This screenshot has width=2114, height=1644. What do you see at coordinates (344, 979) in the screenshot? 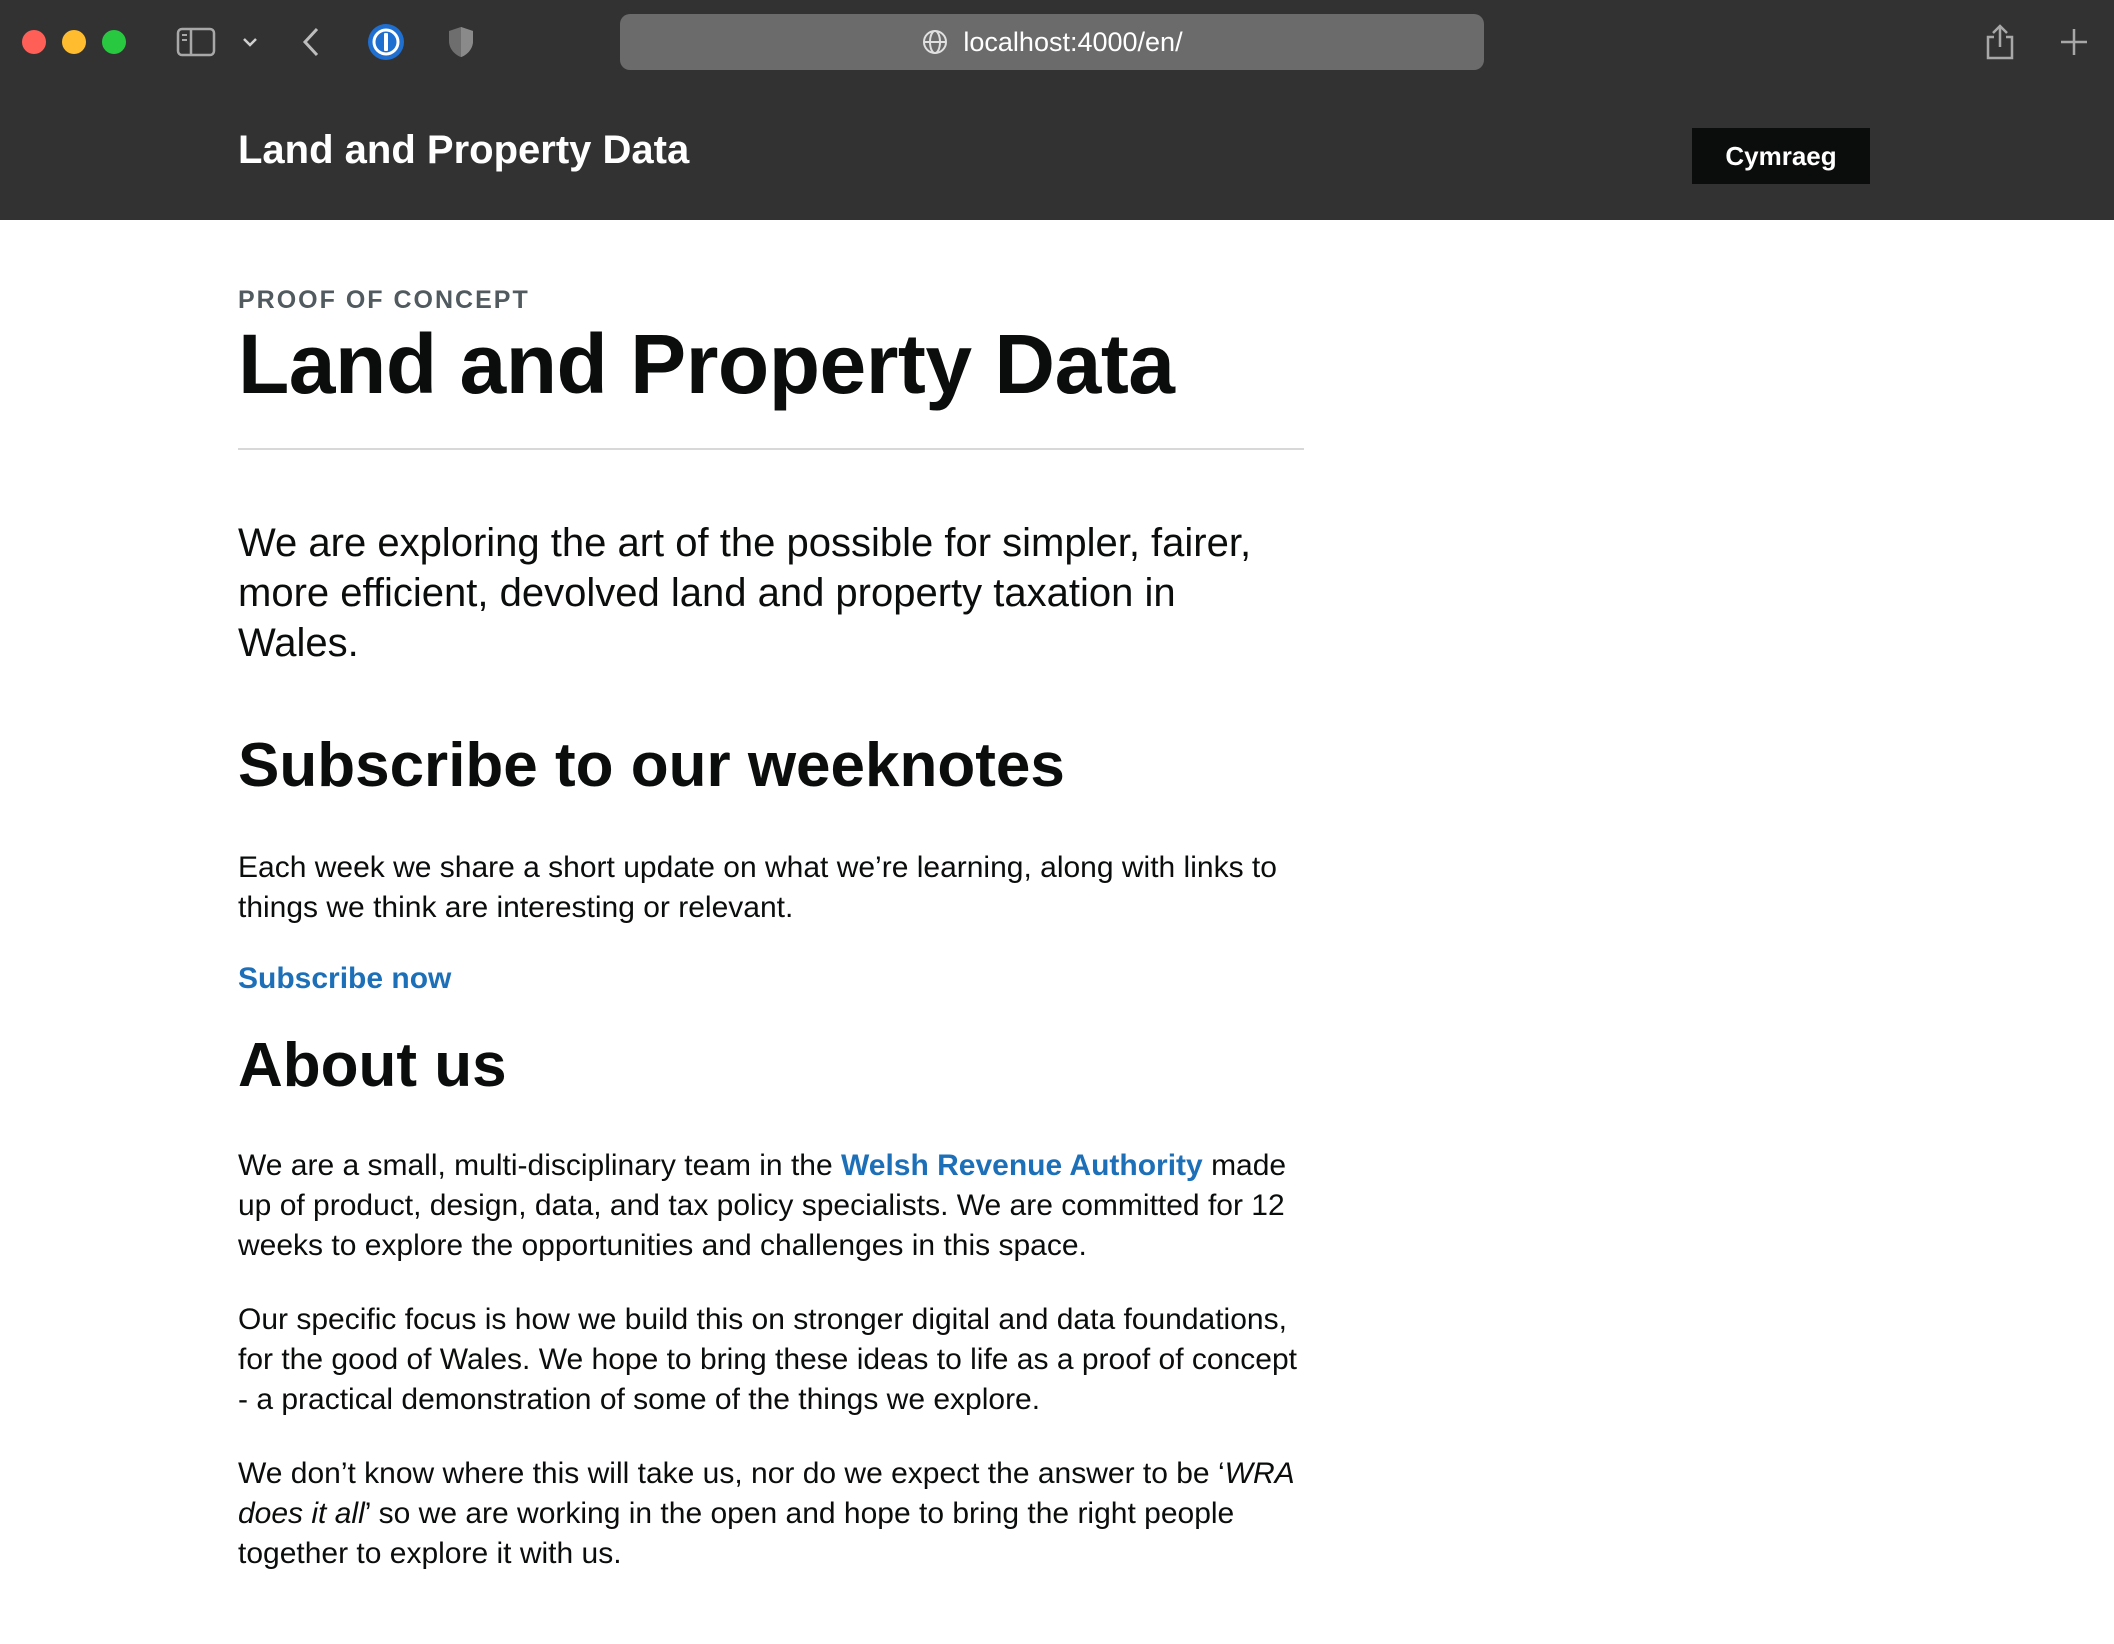
I see `subscribe-now-link: Subscribe now` at bounding box center [344, 979].